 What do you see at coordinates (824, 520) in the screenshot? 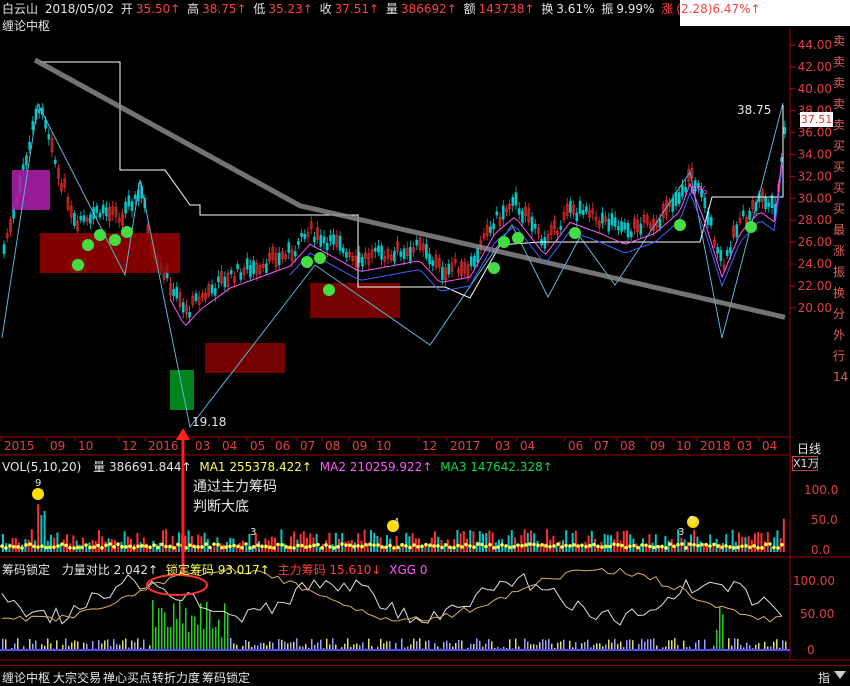
I see `vol-axis-50: 50.0` at bounding box center [824, 520].